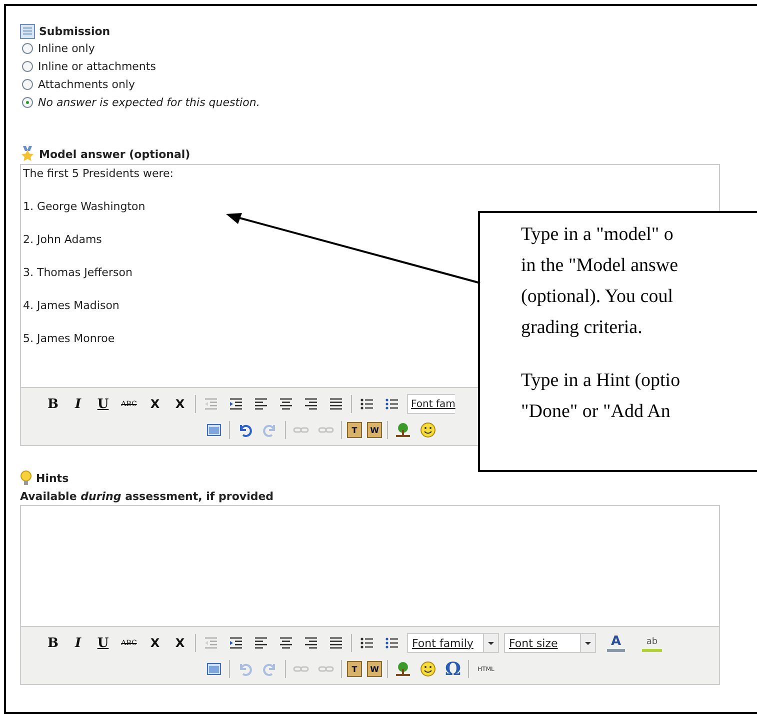 Image resolution: width=757 pixels, height=719 pixels. I want to click on medal-icon, so click(27, 154).